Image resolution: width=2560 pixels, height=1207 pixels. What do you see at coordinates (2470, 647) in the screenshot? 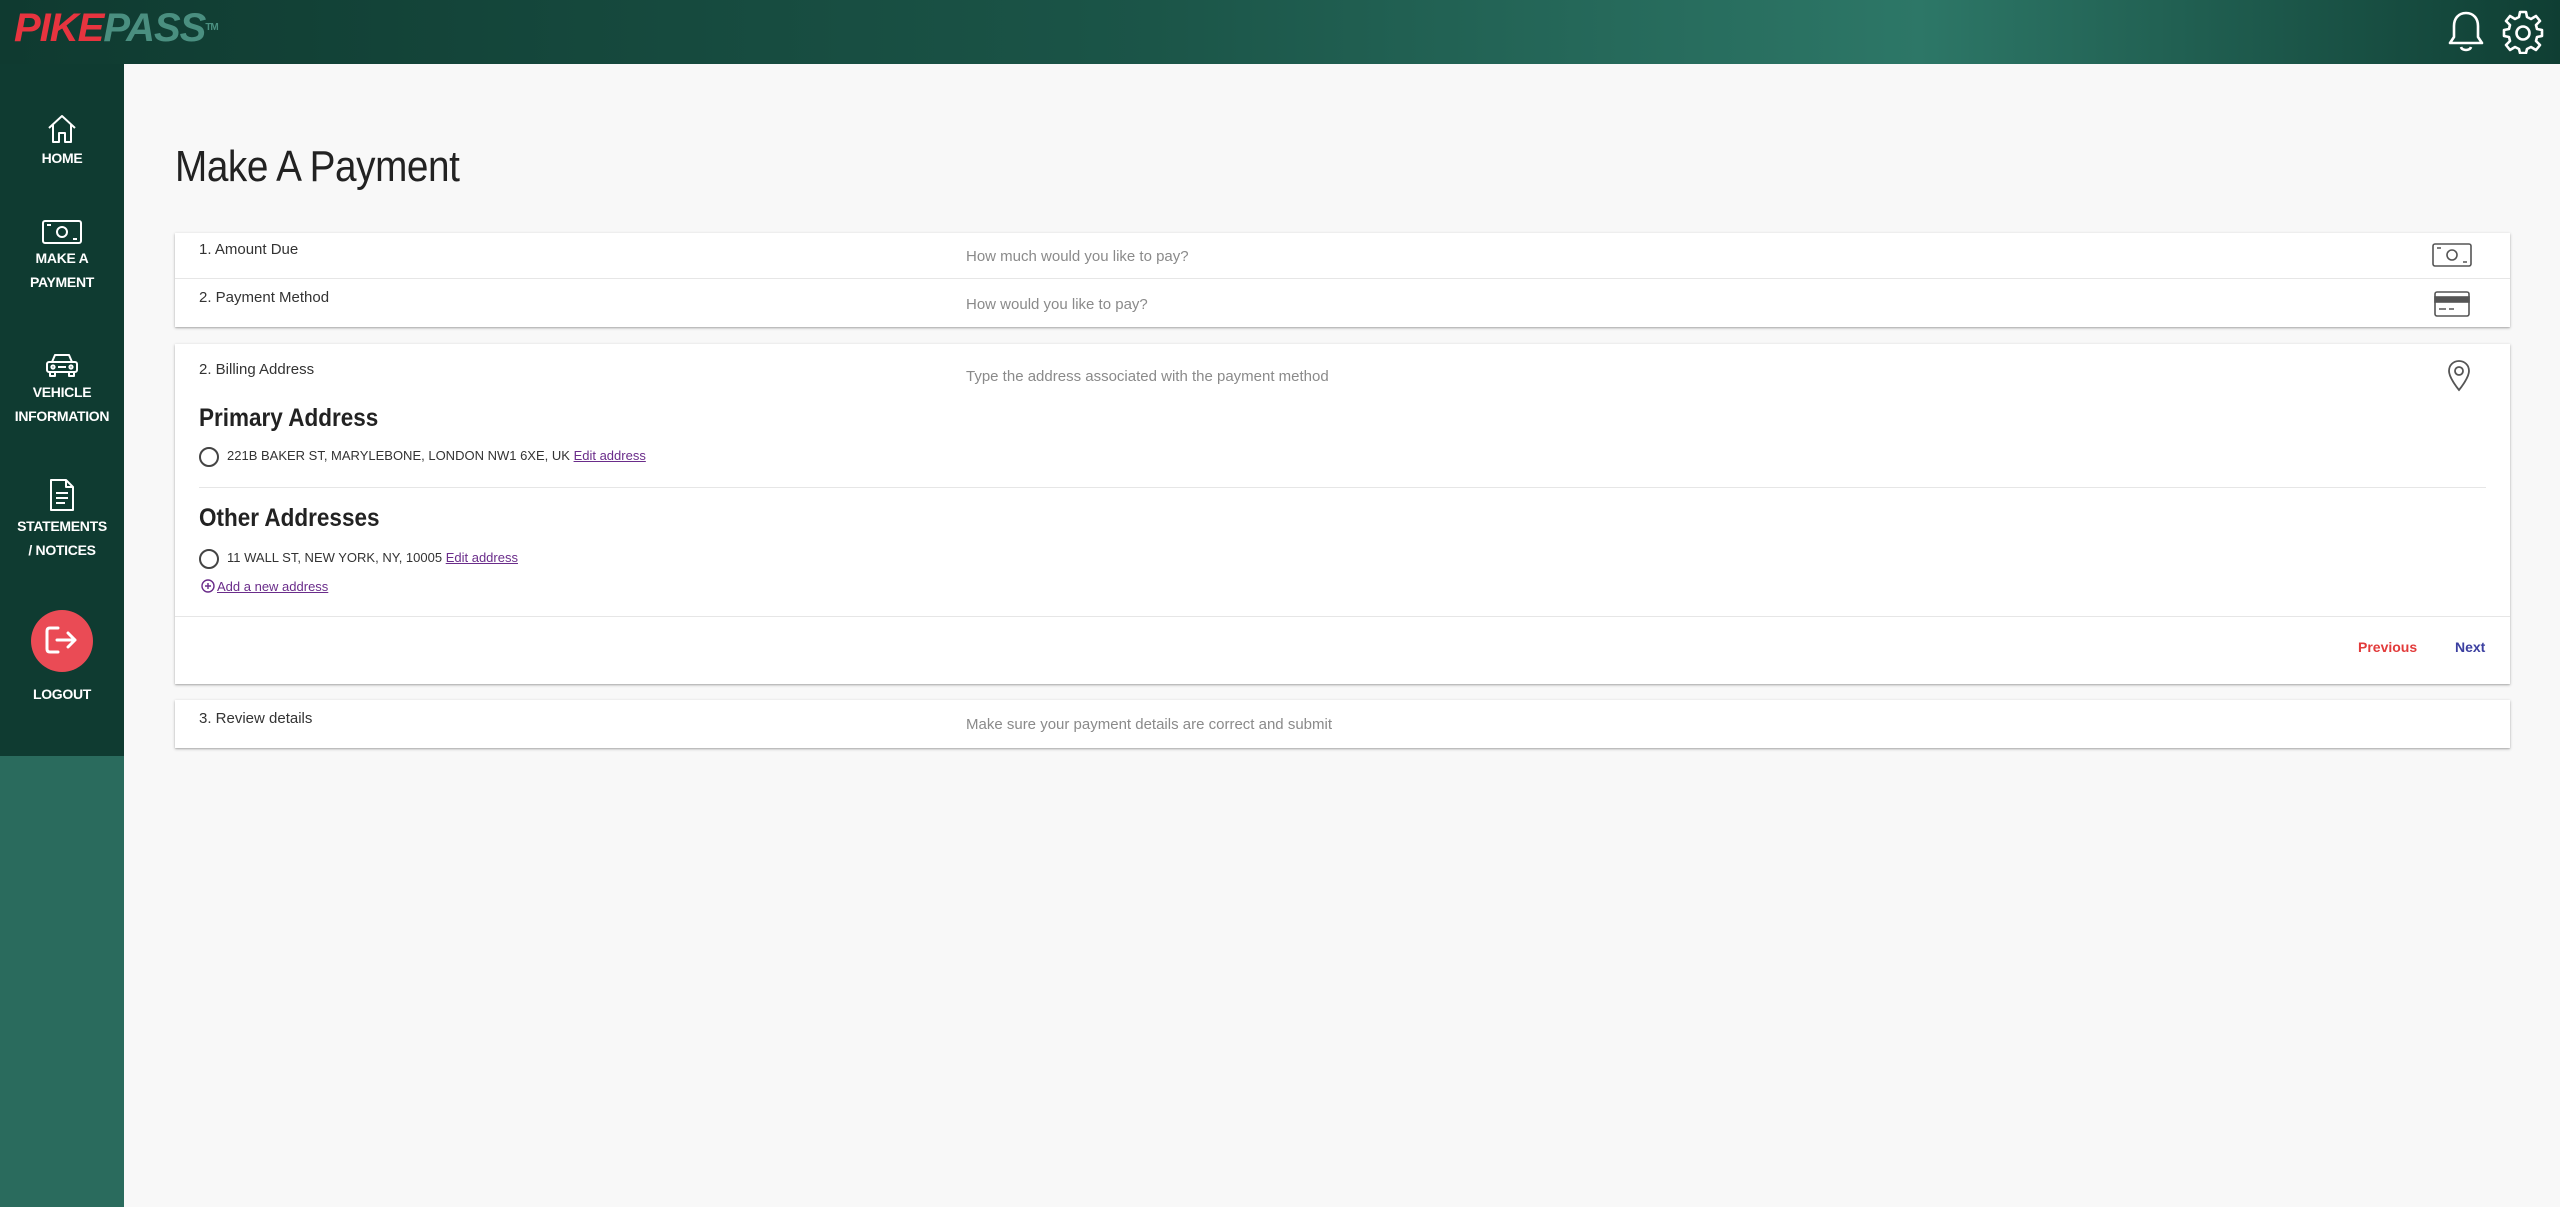
I see `next-button: Next` at bounding box center [2470, 647].